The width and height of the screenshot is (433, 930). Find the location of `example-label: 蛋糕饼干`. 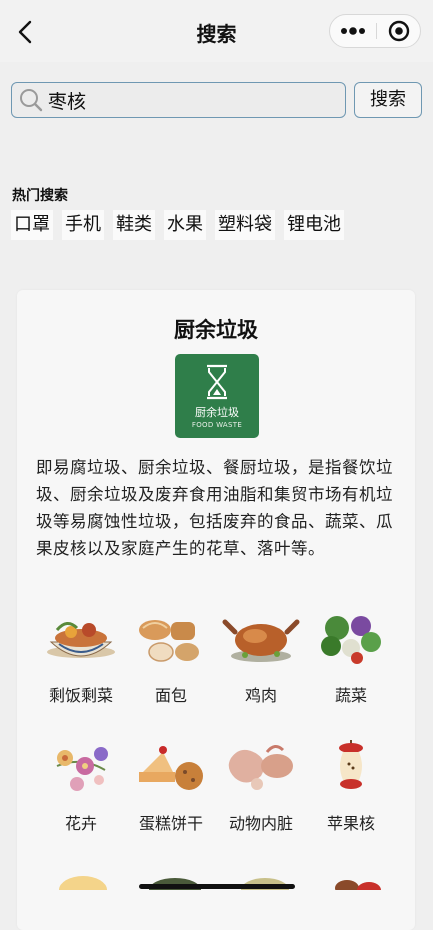

example-label: 蛋糕饼干 is located at coordinates (170, 823).